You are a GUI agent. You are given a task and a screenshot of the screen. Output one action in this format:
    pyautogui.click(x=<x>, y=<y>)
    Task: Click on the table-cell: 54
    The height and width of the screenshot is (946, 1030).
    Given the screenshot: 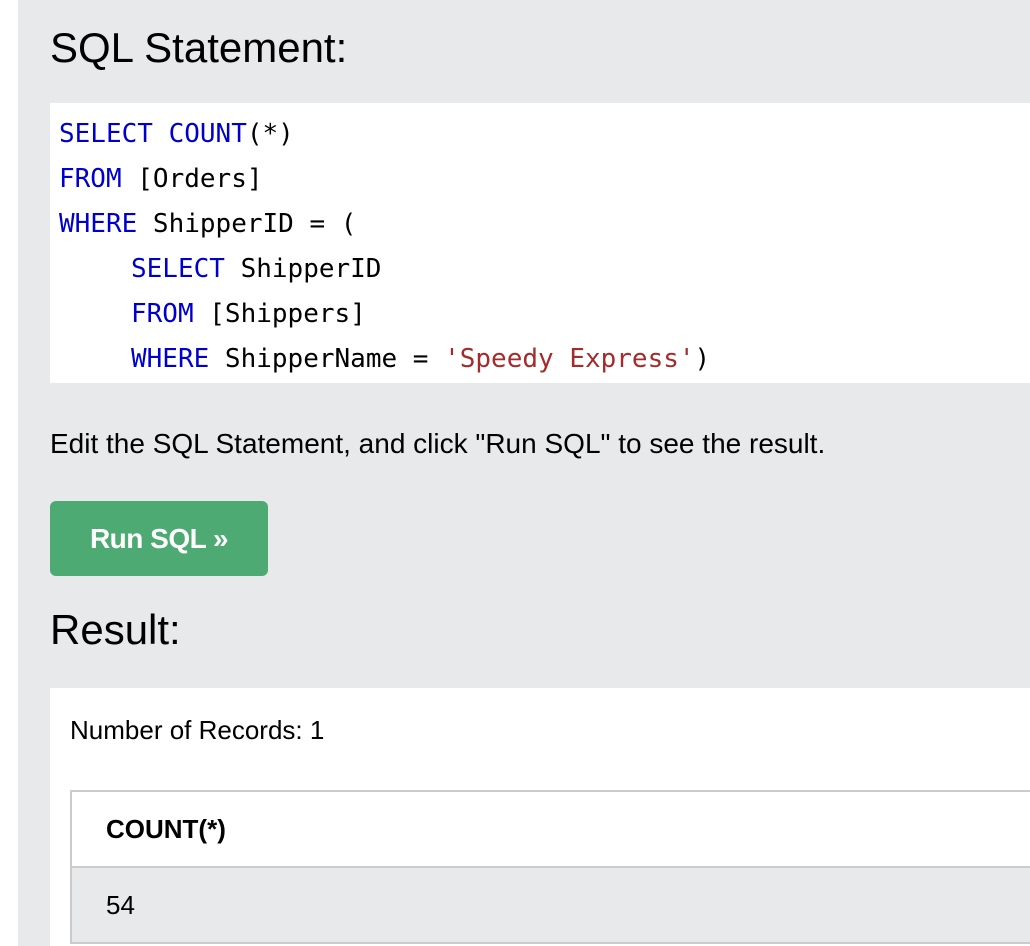 What is the action you would take?
    pyautogui.click(x=550, y=905)
    